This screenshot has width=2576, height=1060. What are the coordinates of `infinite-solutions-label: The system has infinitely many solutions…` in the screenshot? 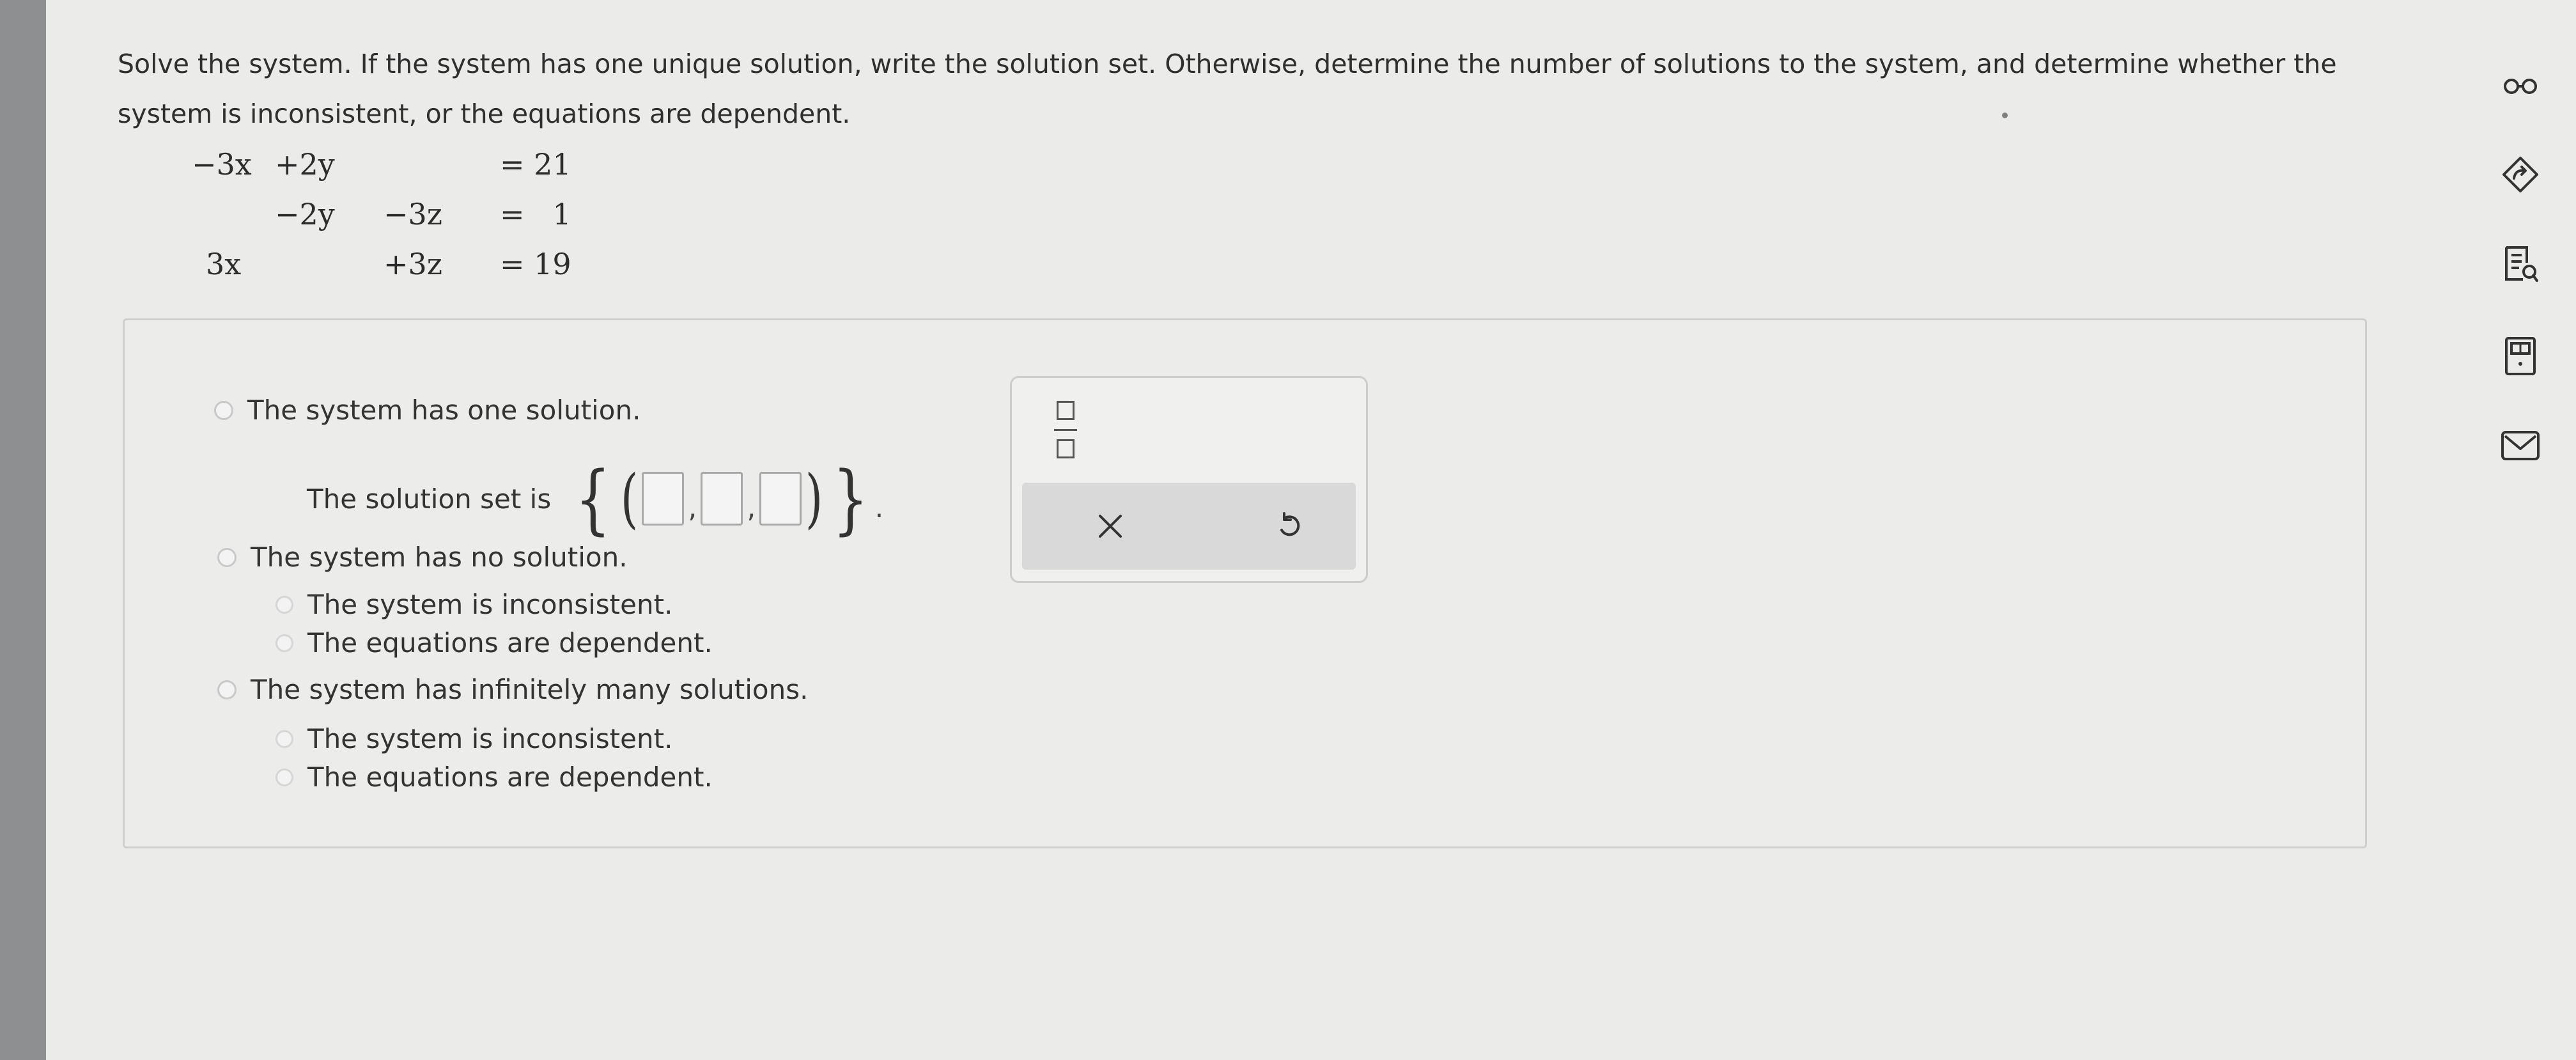 It's located at (530, 689).